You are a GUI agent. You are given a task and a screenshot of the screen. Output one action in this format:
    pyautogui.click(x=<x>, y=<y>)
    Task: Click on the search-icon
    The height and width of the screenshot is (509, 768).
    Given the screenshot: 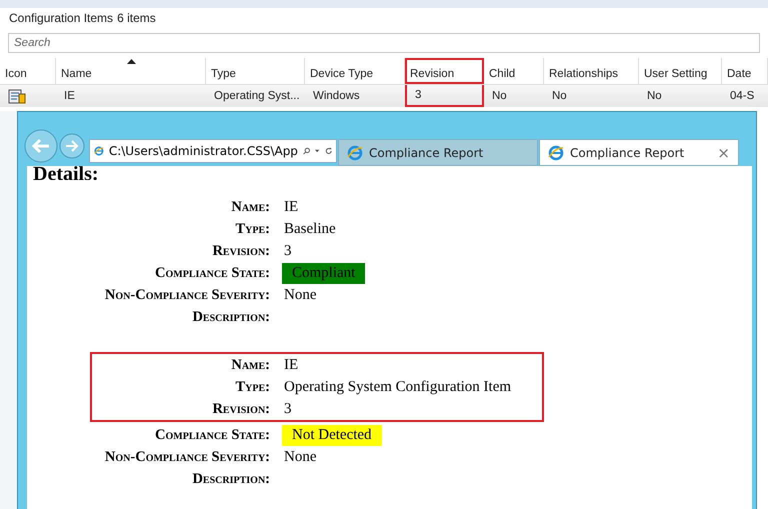 What is the action you would take?
    pyautogui.click(x=306, y=151)
    